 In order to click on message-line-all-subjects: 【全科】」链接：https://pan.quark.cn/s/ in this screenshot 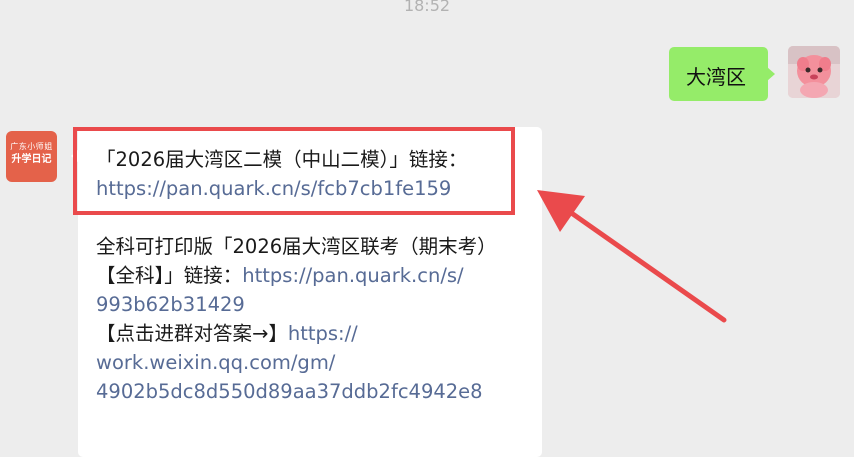, I will do `click(319, 275)`.